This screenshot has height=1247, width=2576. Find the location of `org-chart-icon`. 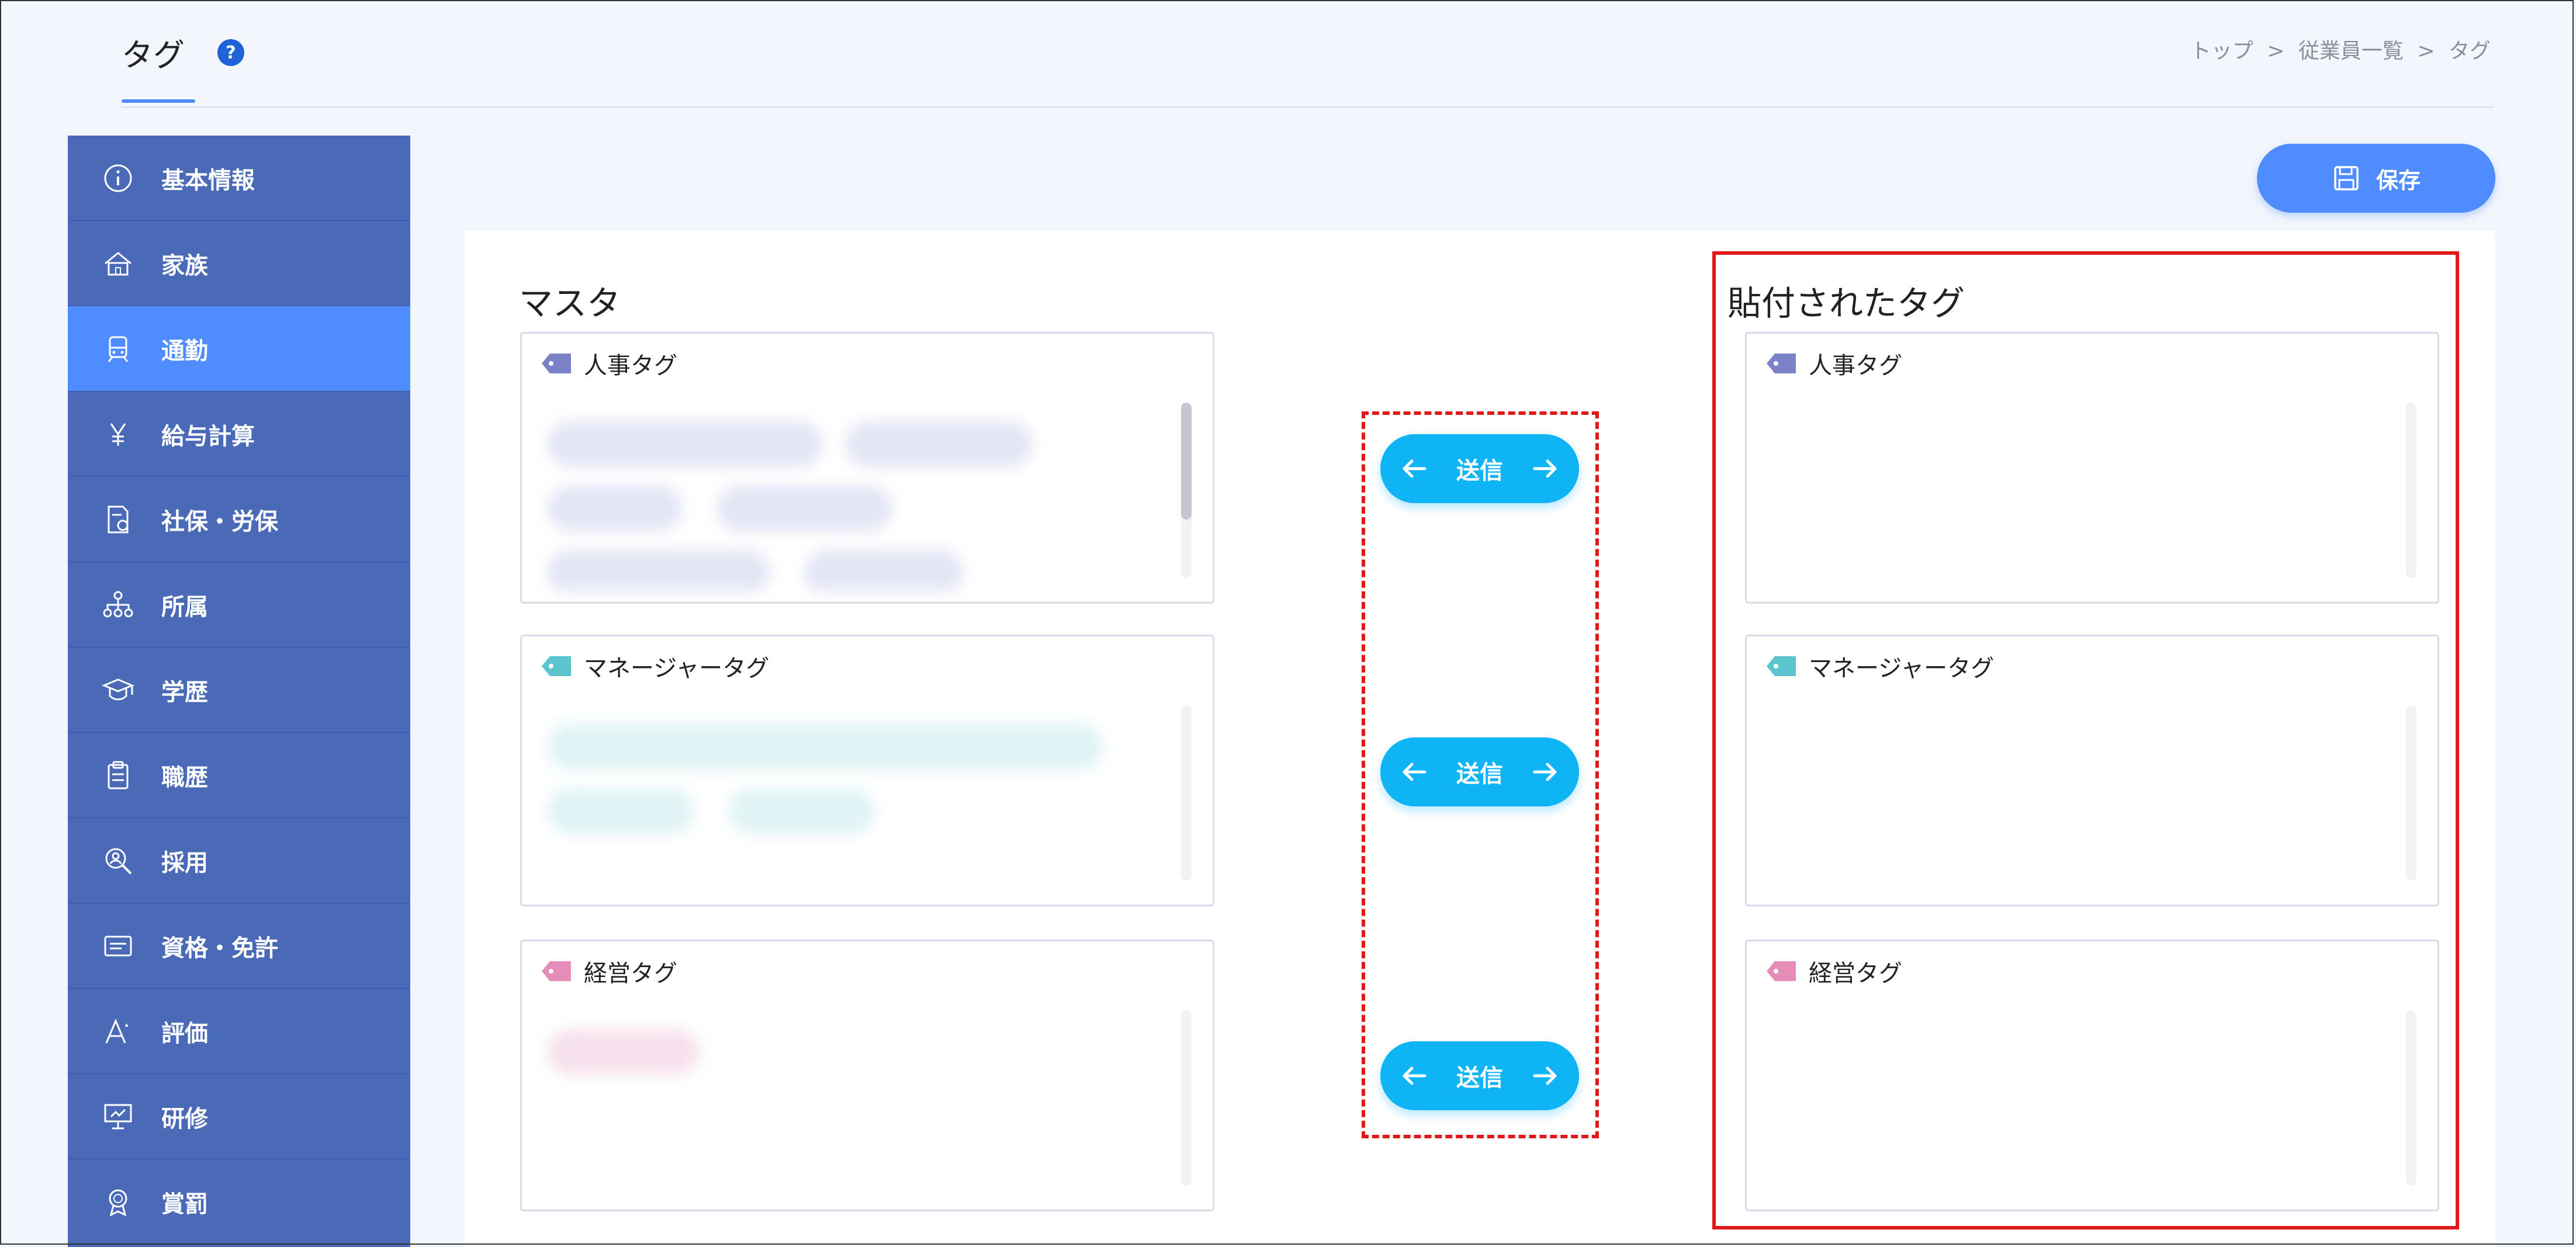

org-chart-icon is located at coordinates (119, 604).